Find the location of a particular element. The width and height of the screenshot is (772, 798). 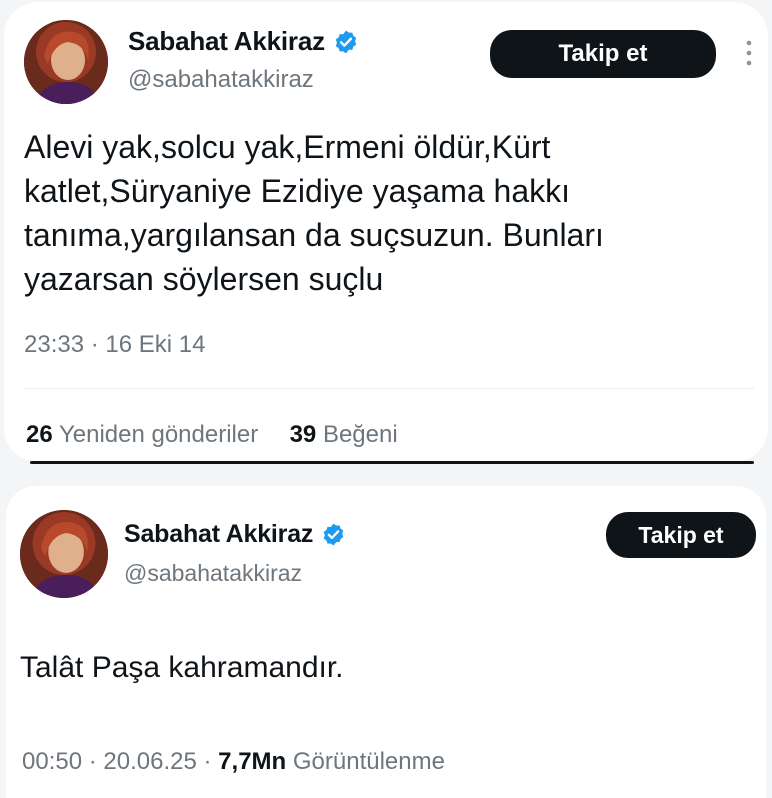

tweet-timestamp: 00:50 · 20.06.25 · 7,7Mn Görüntülenme is located at coordinates (233, 762).